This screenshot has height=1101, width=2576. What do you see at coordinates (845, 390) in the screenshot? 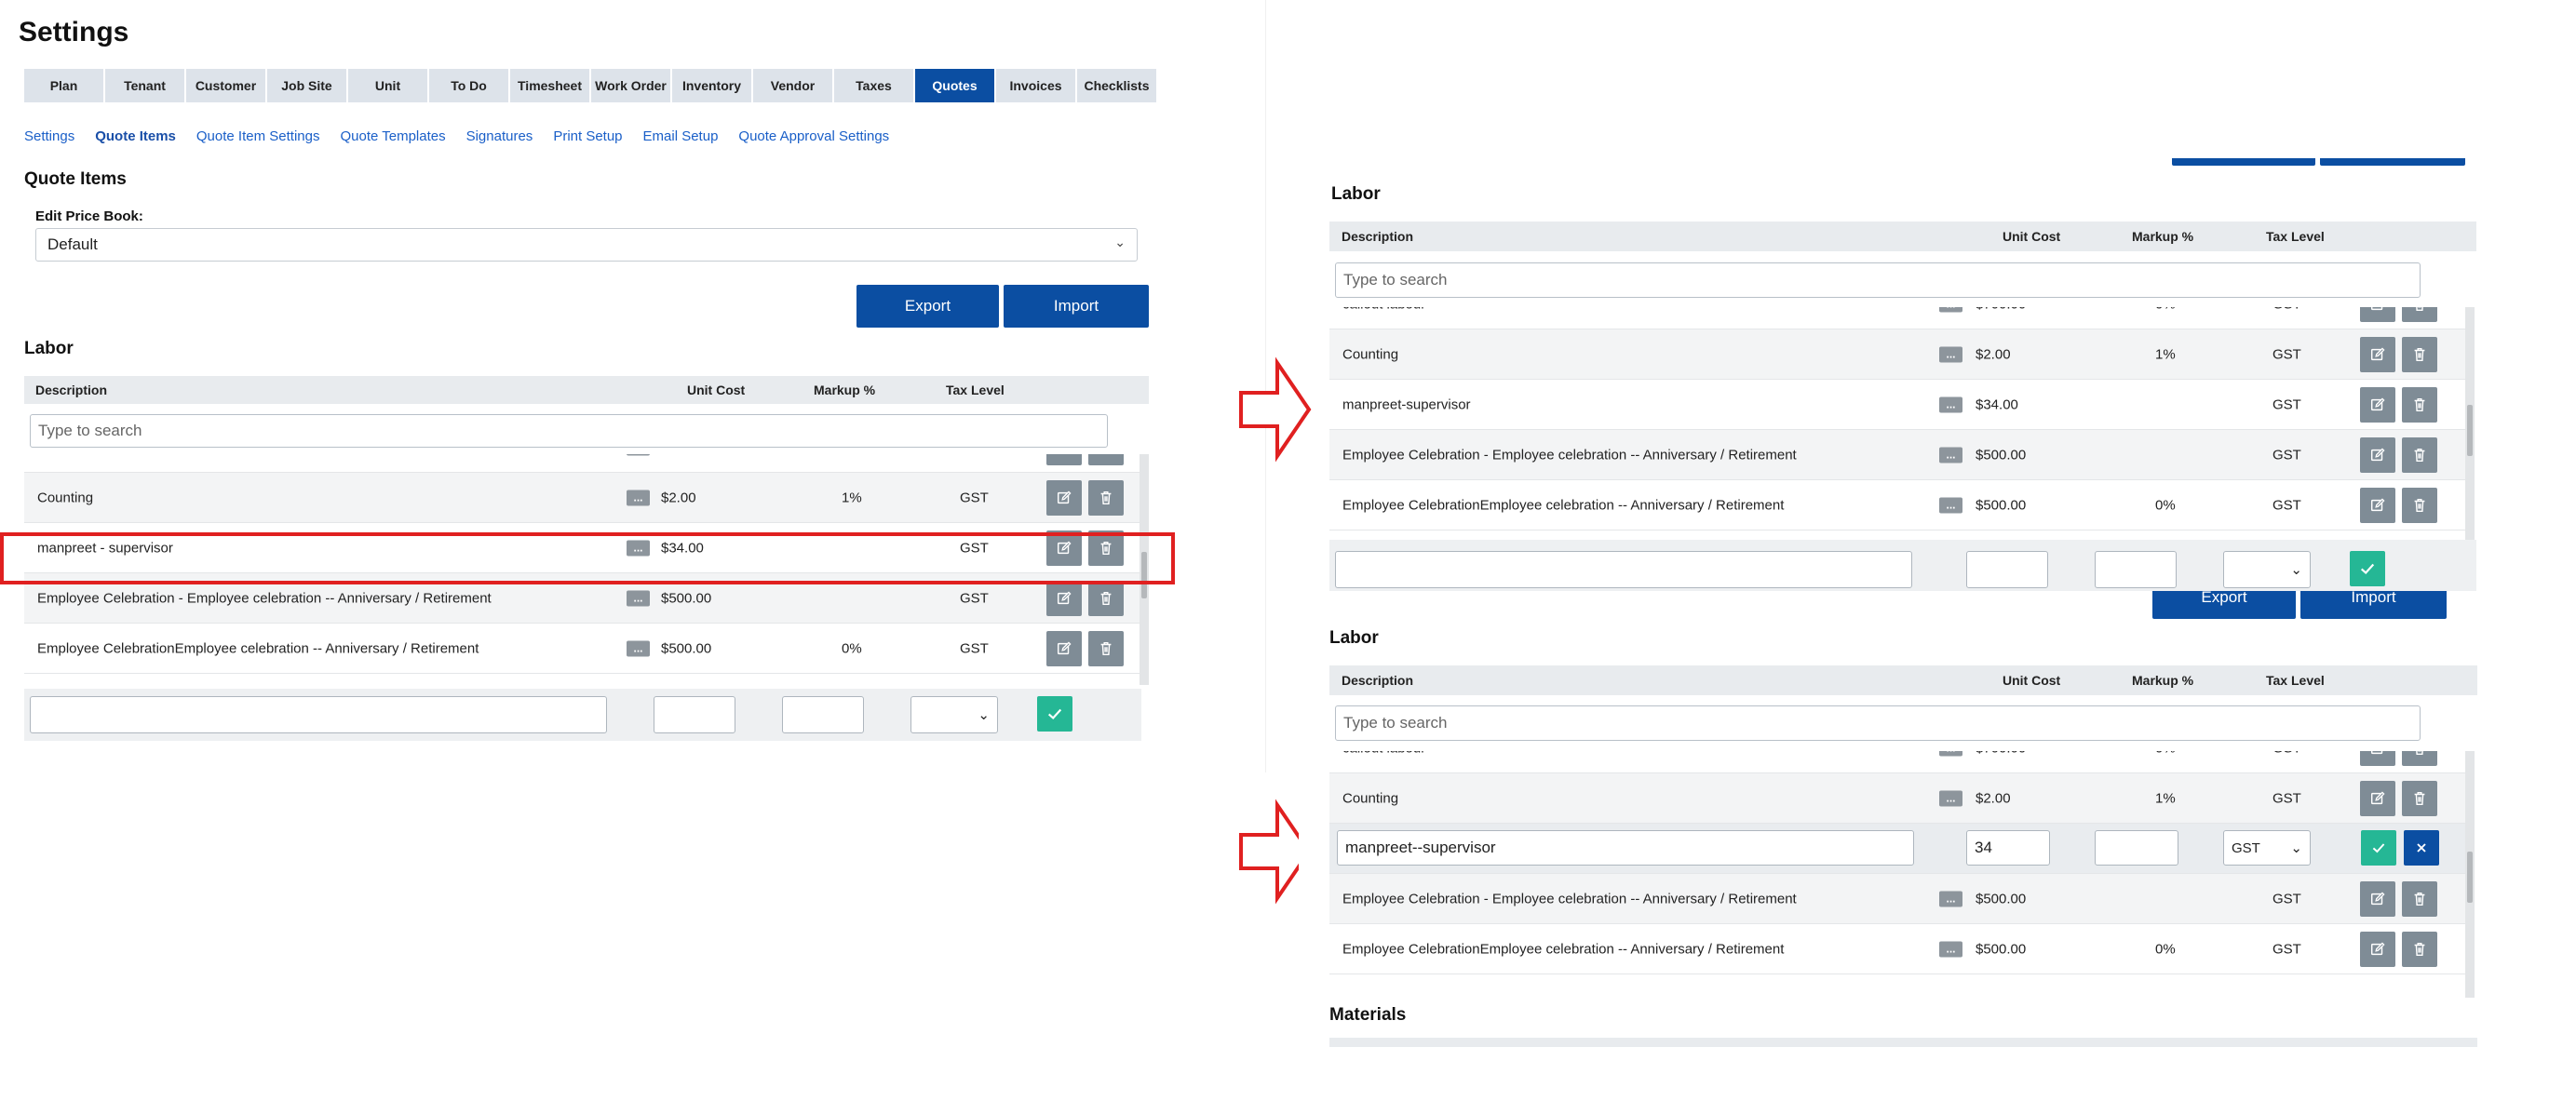
I see `col-markup: Markup %` at bounding box center [845, 390].